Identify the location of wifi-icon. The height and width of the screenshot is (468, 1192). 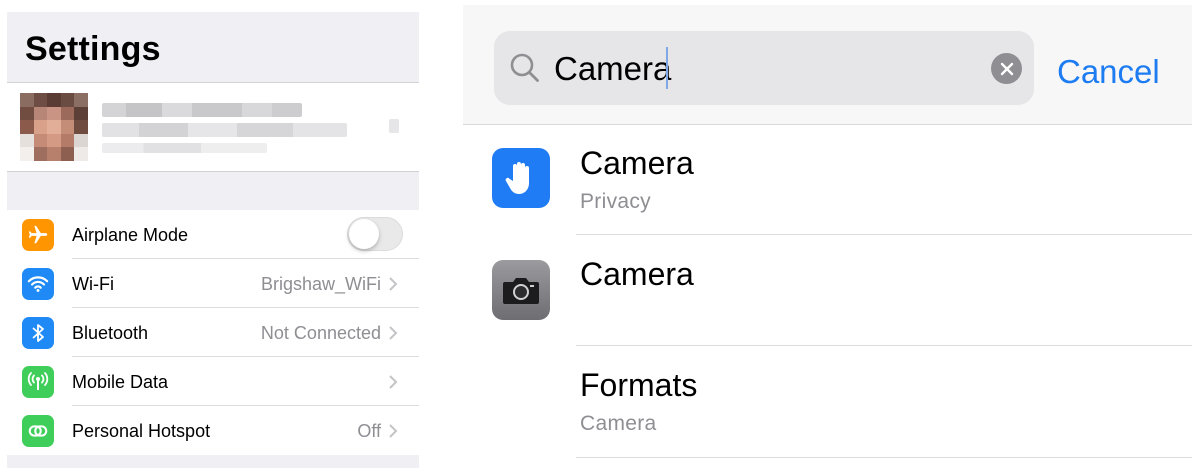
(38, 284).